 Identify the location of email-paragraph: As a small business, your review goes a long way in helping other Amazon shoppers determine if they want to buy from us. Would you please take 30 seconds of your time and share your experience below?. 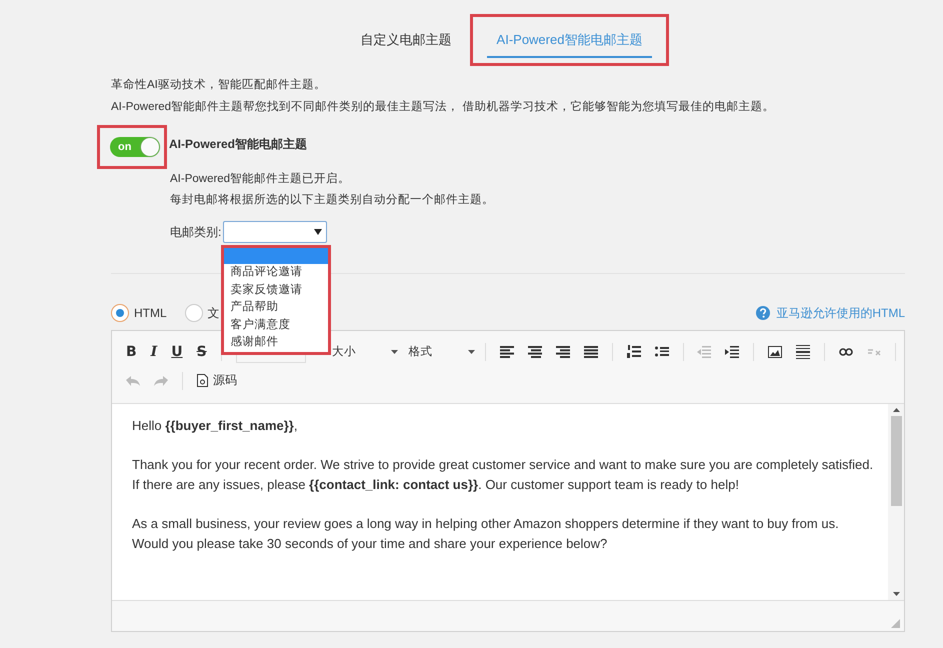
(486, 534).